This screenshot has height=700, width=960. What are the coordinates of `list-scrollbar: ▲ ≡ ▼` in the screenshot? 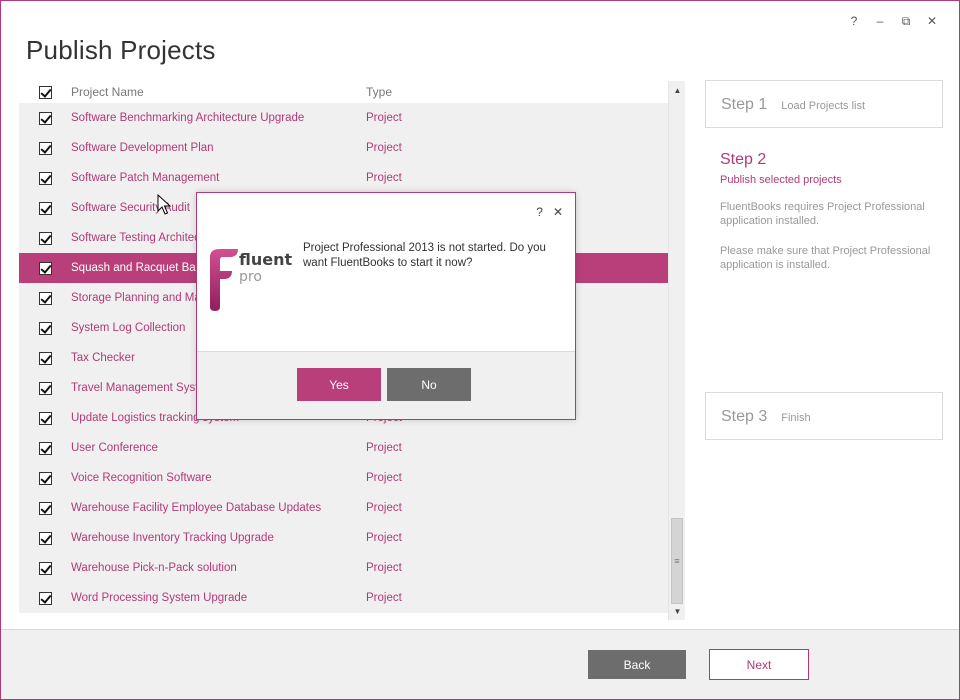 It's located at (676, 350).